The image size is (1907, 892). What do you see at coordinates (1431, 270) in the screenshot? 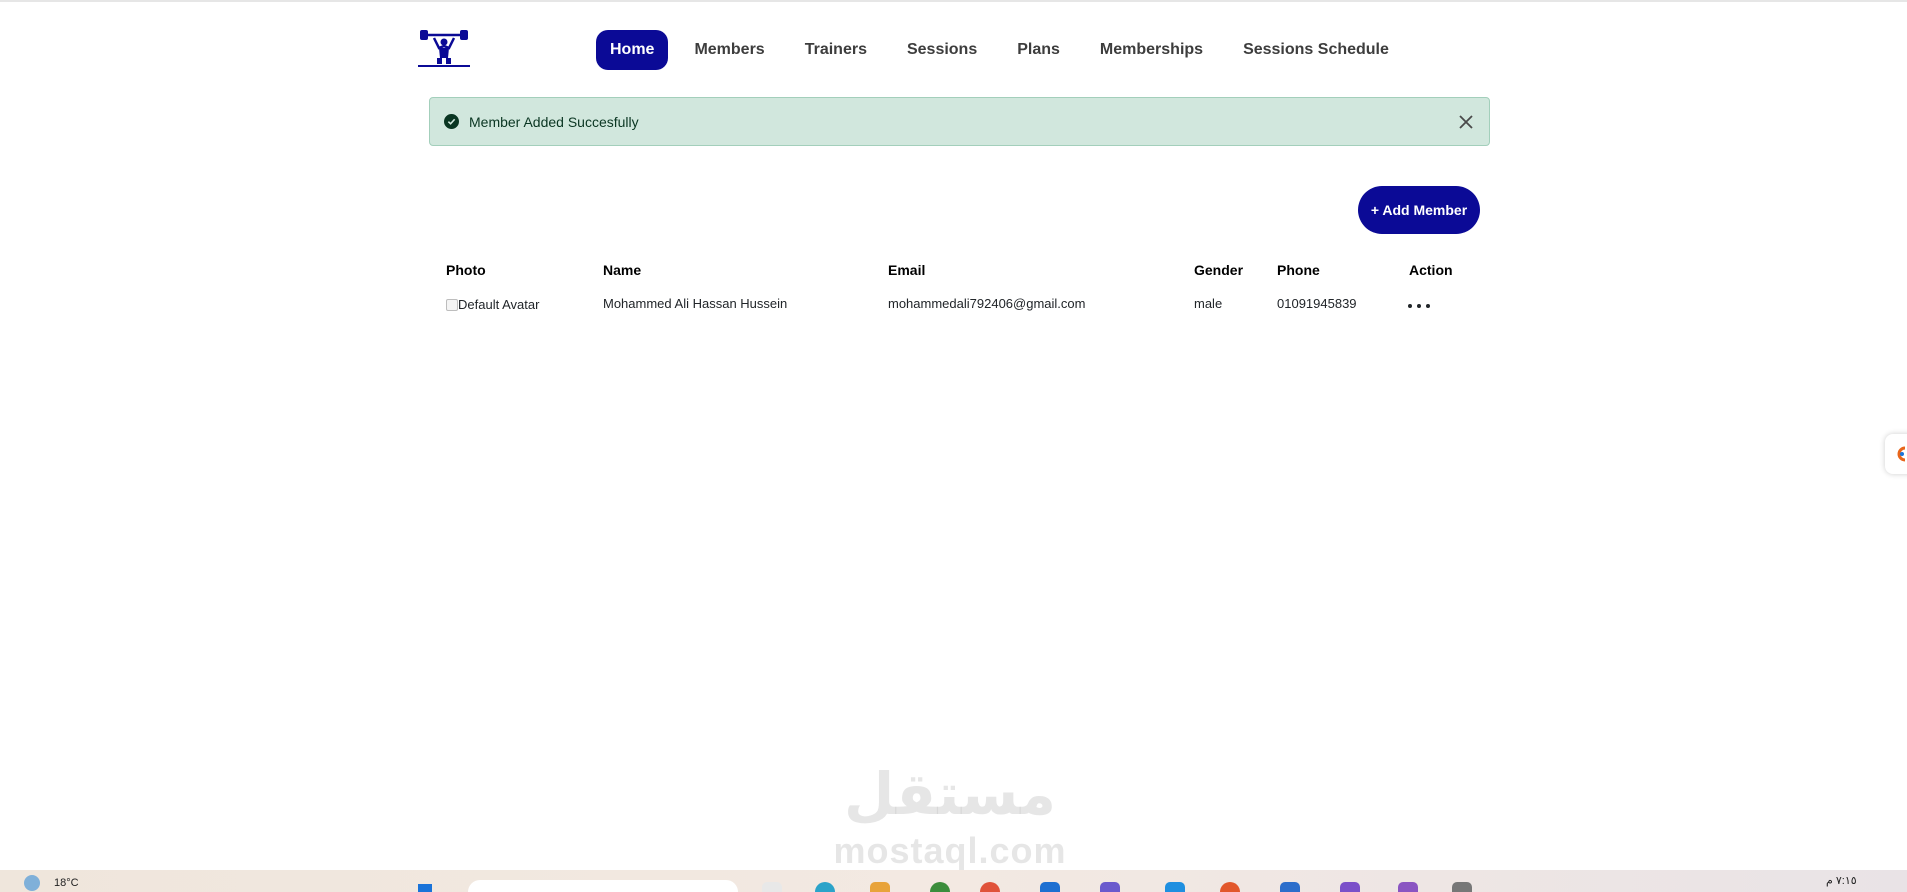
I see `column-header-action: Action` at bounding box center [1431, 270].